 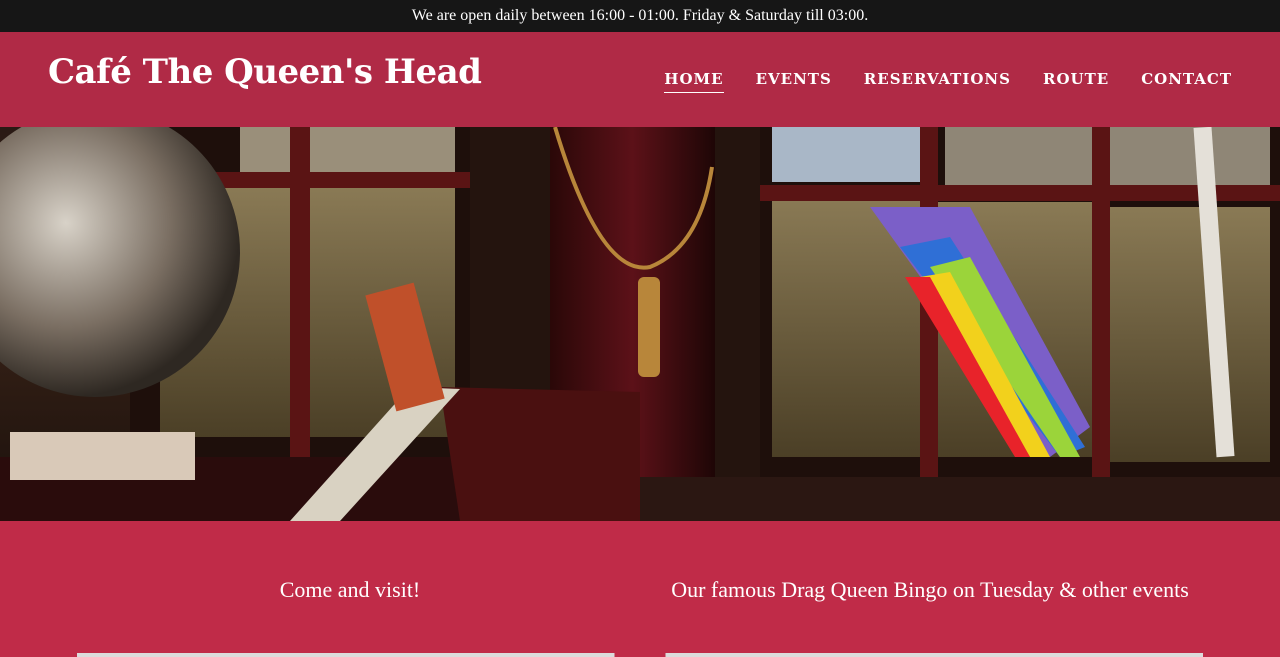 I want to click on nav-events: EVENTS, so click(x=794, y=81).